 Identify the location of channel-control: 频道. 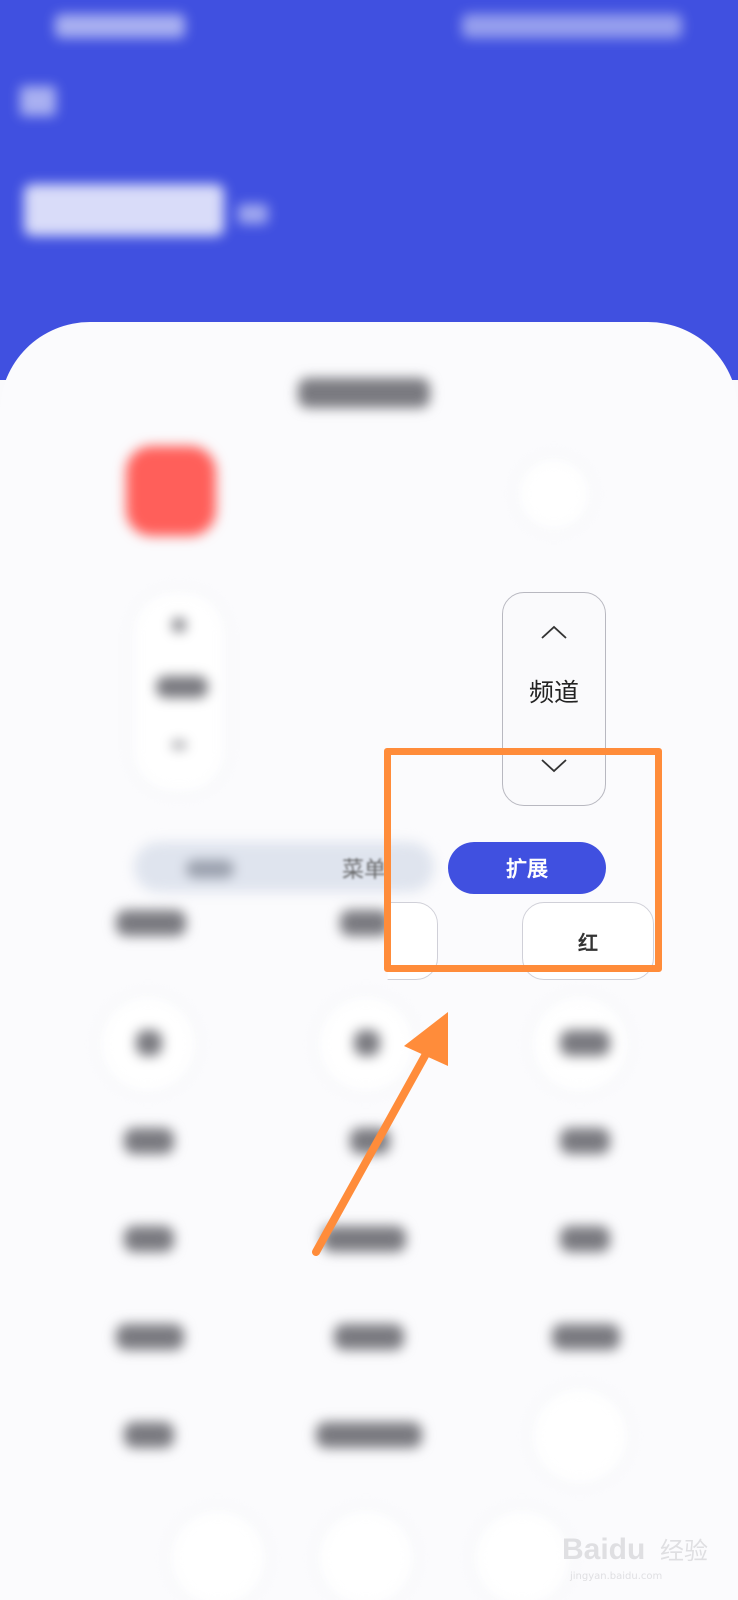
(554, 699).